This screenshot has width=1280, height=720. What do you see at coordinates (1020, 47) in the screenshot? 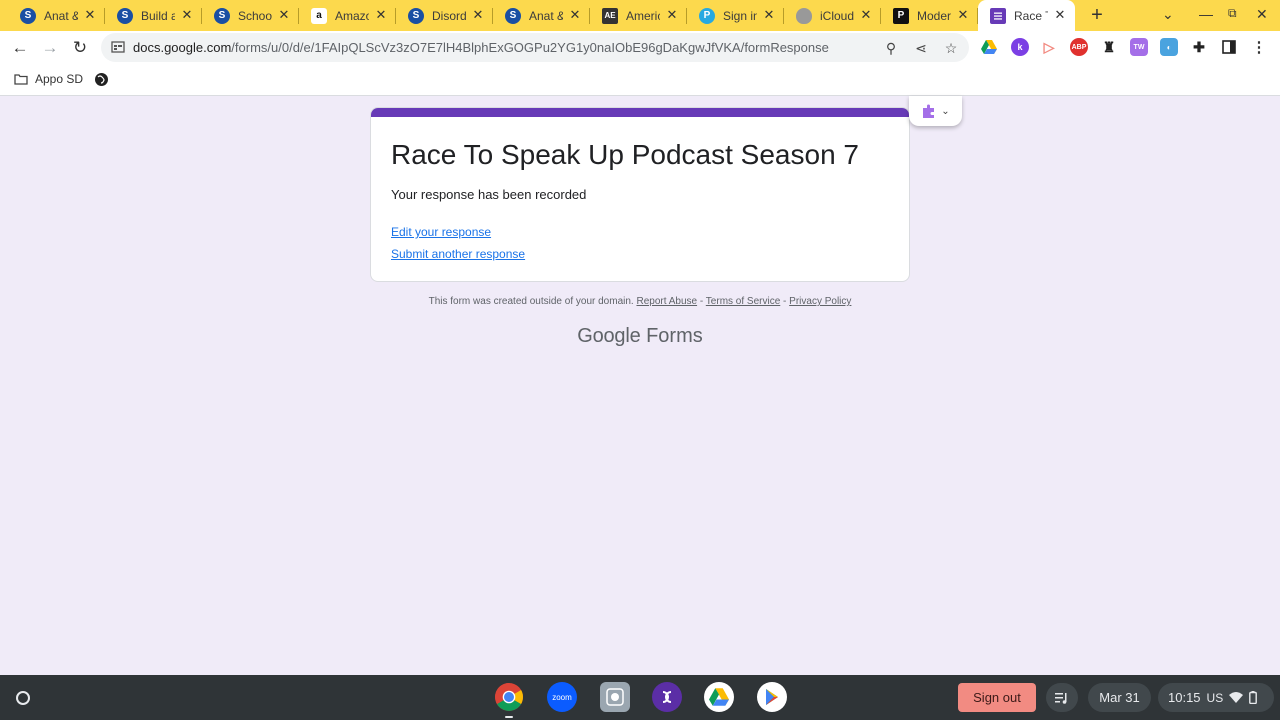
I see `k-extension-icon: k` at bounding box center [1020, 47].